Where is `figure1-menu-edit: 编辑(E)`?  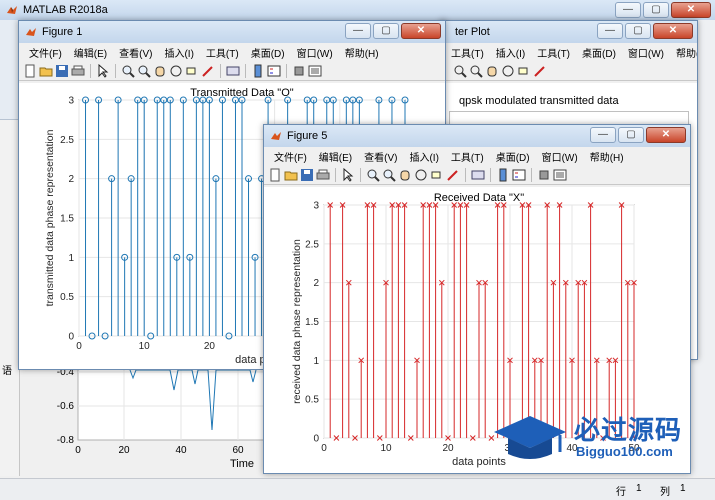 figure1-menu-edit: 编辑(E) is located at coordinates (90, 52).